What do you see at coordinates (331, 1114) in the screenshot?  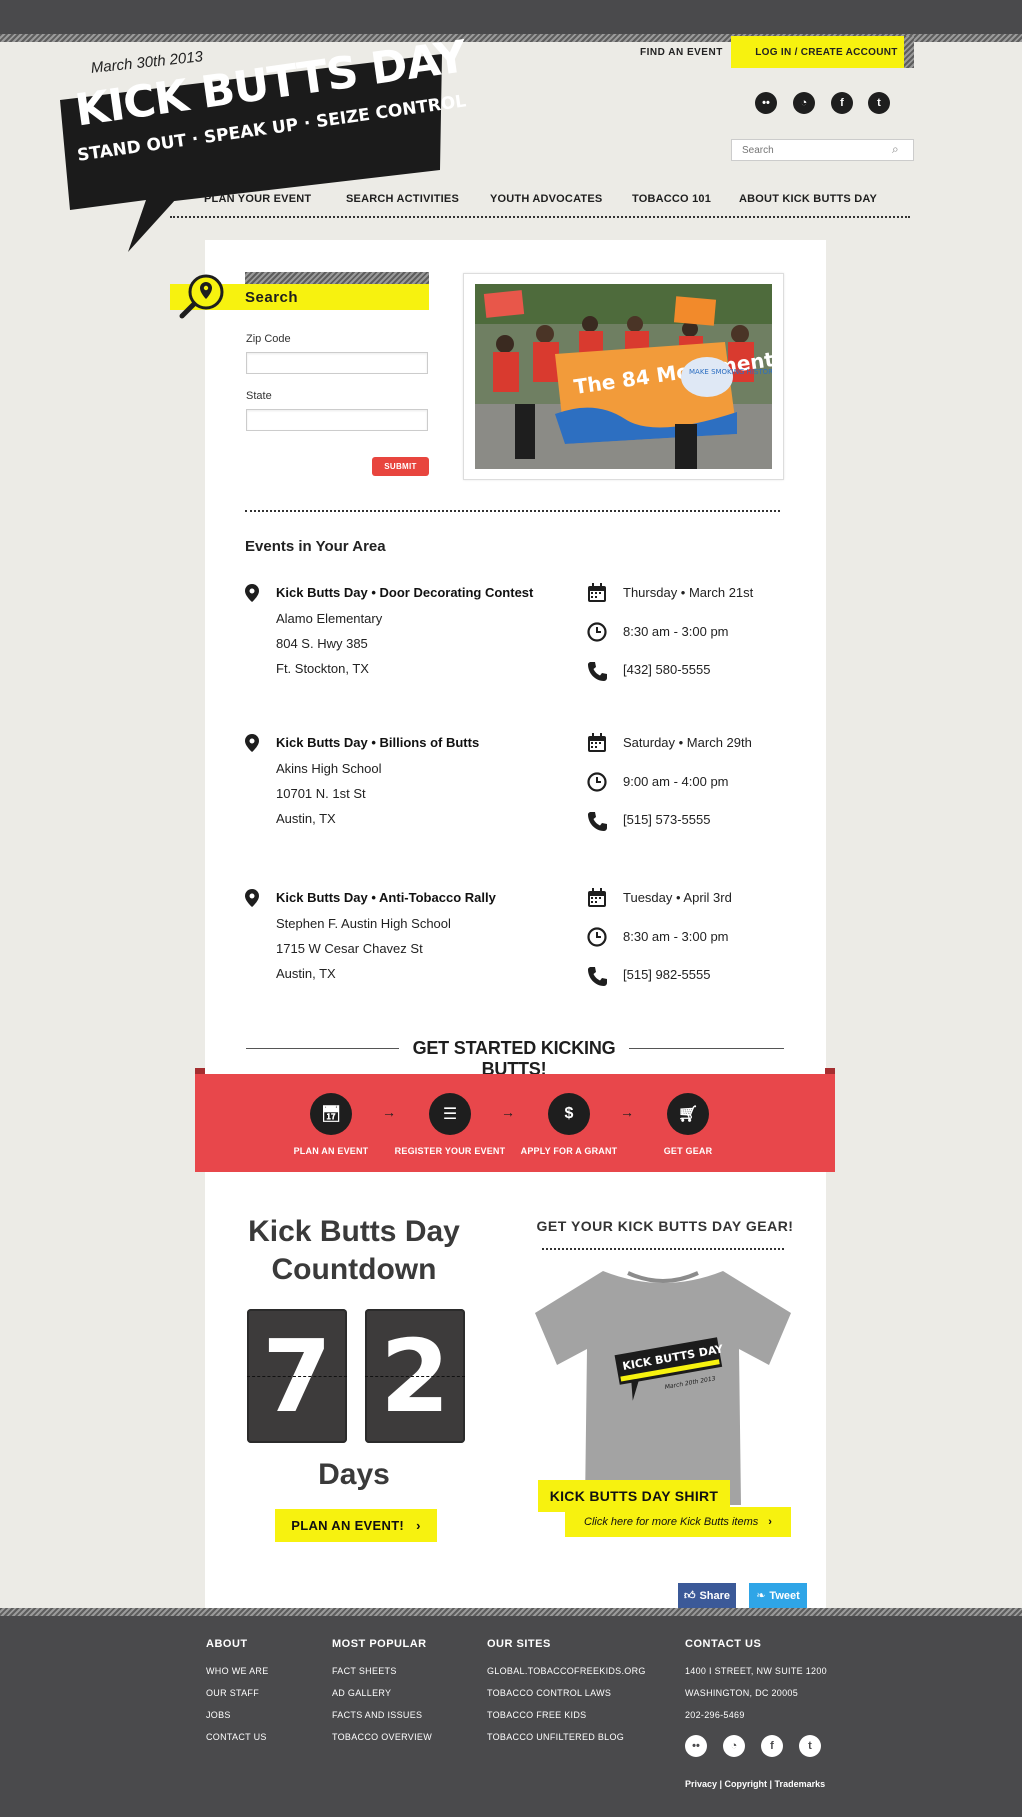 I see `calendar-icon: 📅︎` at bounding box center [331, 1114].